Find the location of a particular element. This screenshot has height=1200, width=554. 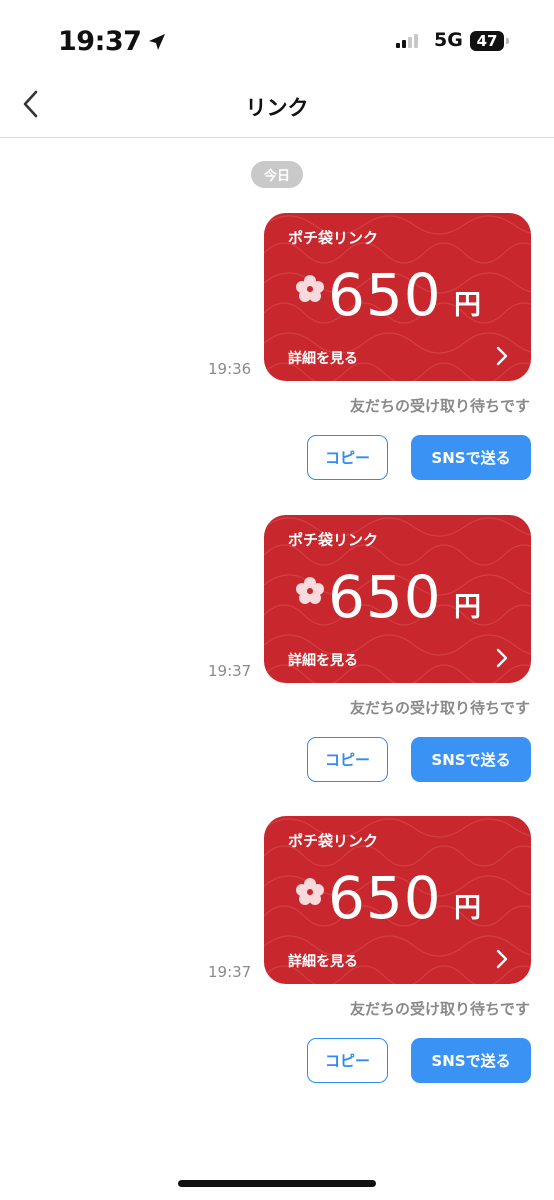

signal-icon is located at coordinates (407, 41).